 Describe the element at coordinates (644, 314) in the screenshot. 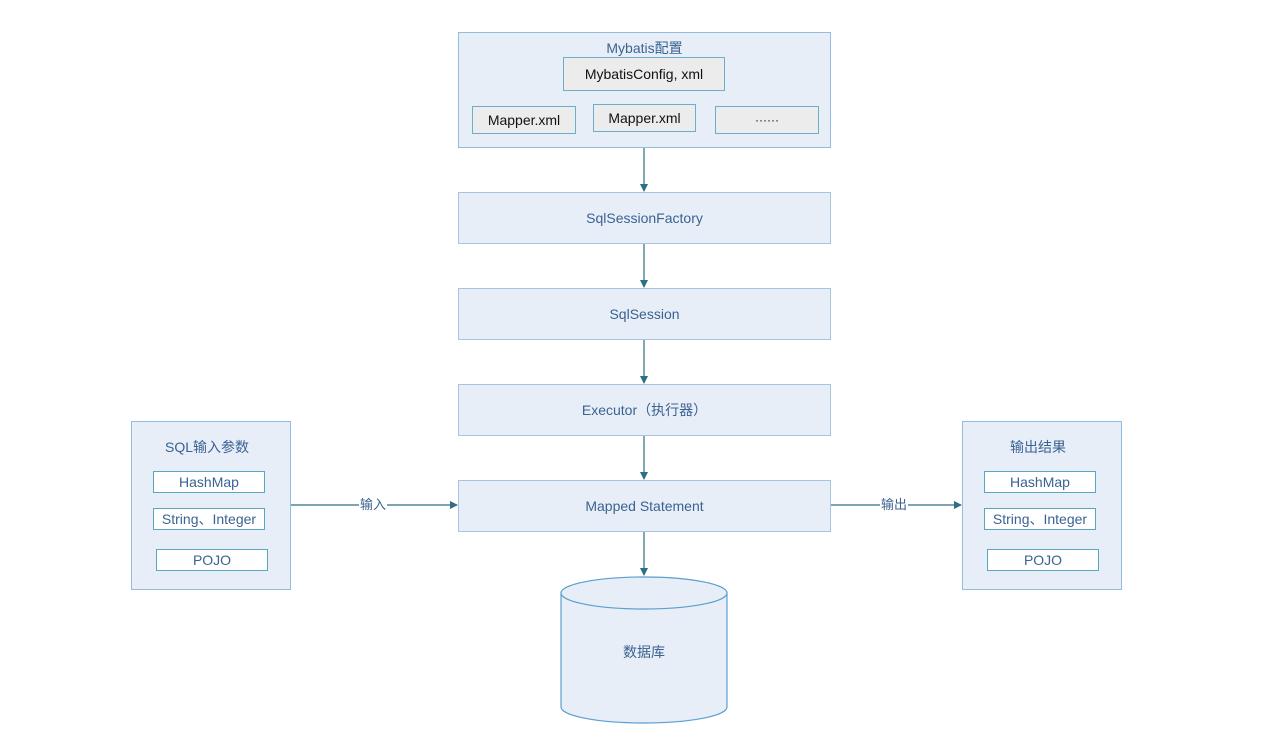

I see `sql-session-box: SqlSession` at that location.